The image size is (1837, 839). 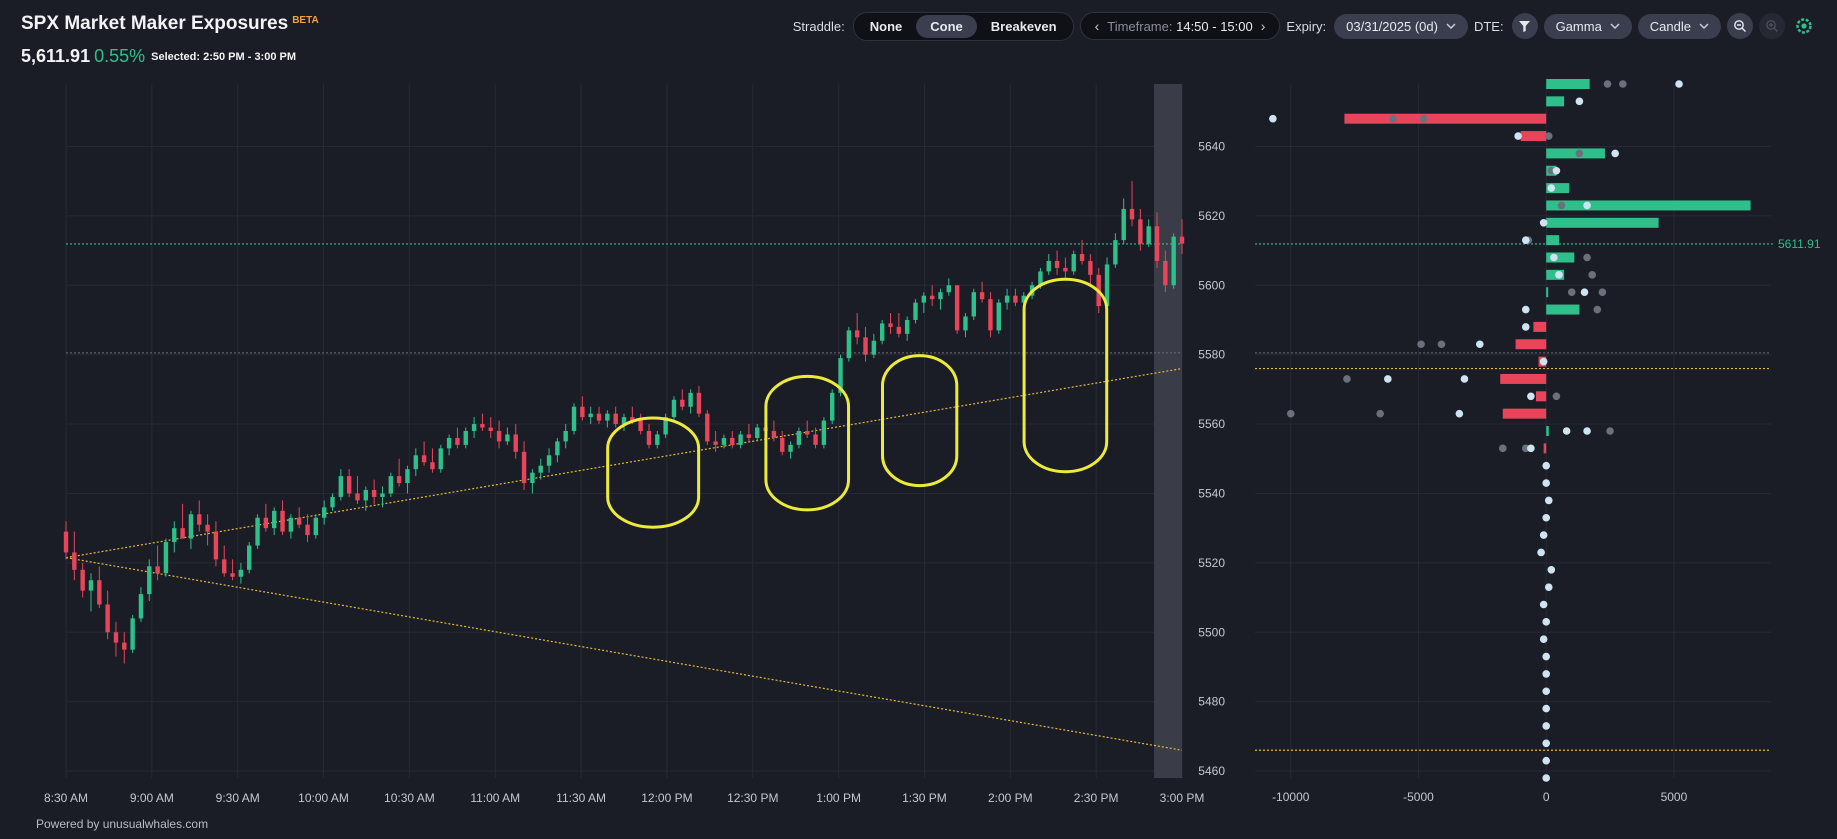 I want to click on strike-tick-label: 5480, so click(x=1211, y=702).